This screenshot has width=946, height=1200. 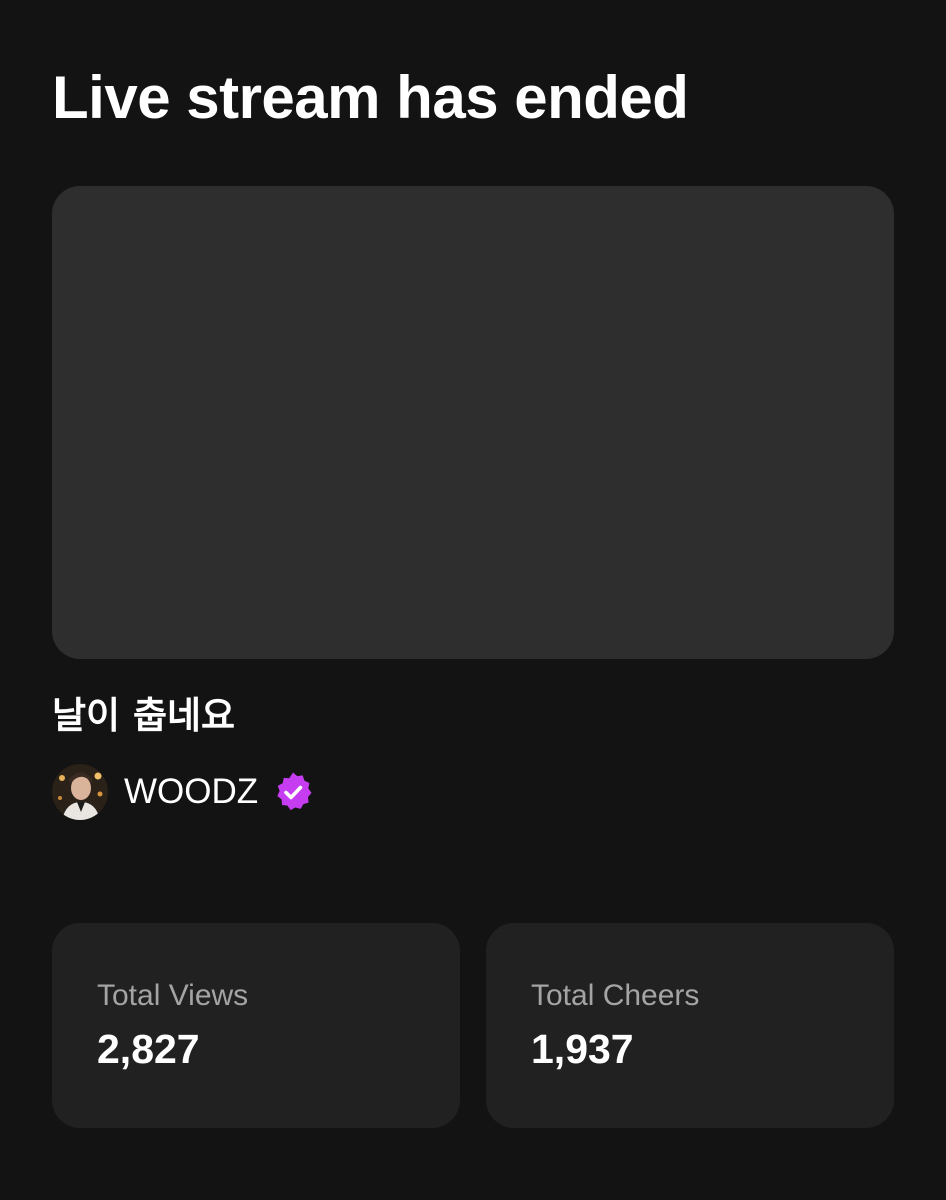 What do you see at coordinates (294, 791) in the screenshot?
I see `verified-badge-icon` at bounding box center [294, 791].